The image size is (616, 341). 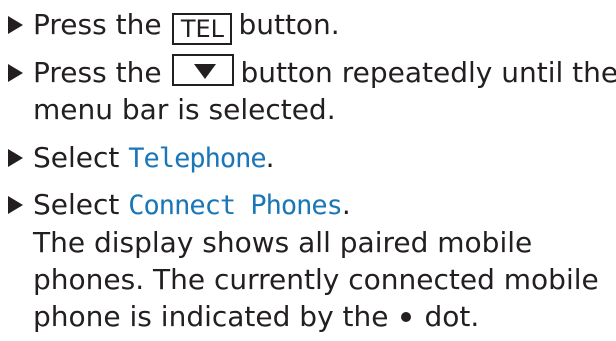 I want to click on step-2-prefix: Press the, so click(x=97, y=72).